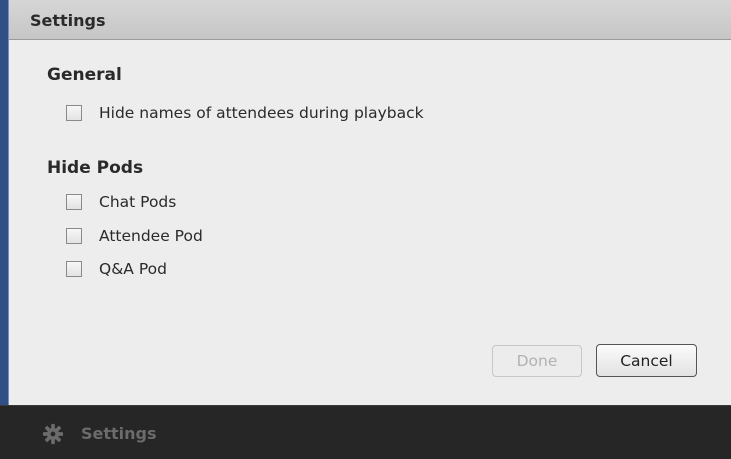 This screenshot has width=731, height=459. I want to click on hide-pods-heading: Hide Pods, so click(95, 168).